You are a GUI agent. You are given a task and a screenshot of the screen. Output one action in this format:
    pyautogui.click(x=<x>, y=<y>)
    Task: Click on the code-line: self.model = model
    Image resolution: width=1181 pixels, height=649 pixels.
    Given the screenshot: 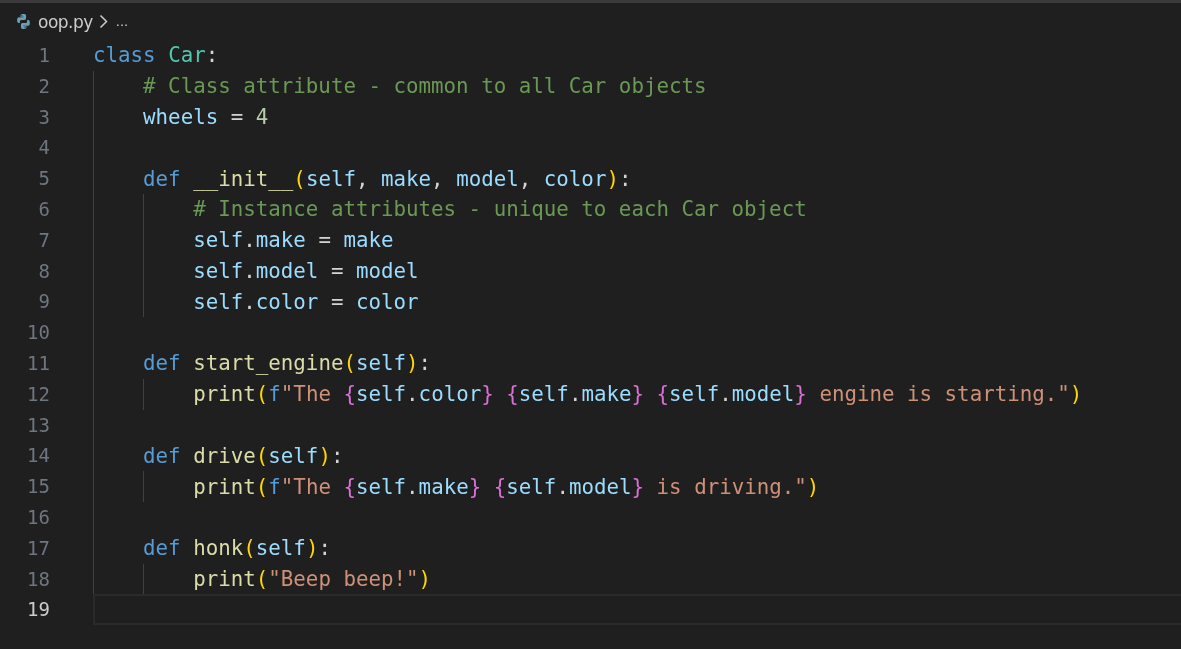 What is the action you would take?
    pyautogui.click(x=305, y=270)
    